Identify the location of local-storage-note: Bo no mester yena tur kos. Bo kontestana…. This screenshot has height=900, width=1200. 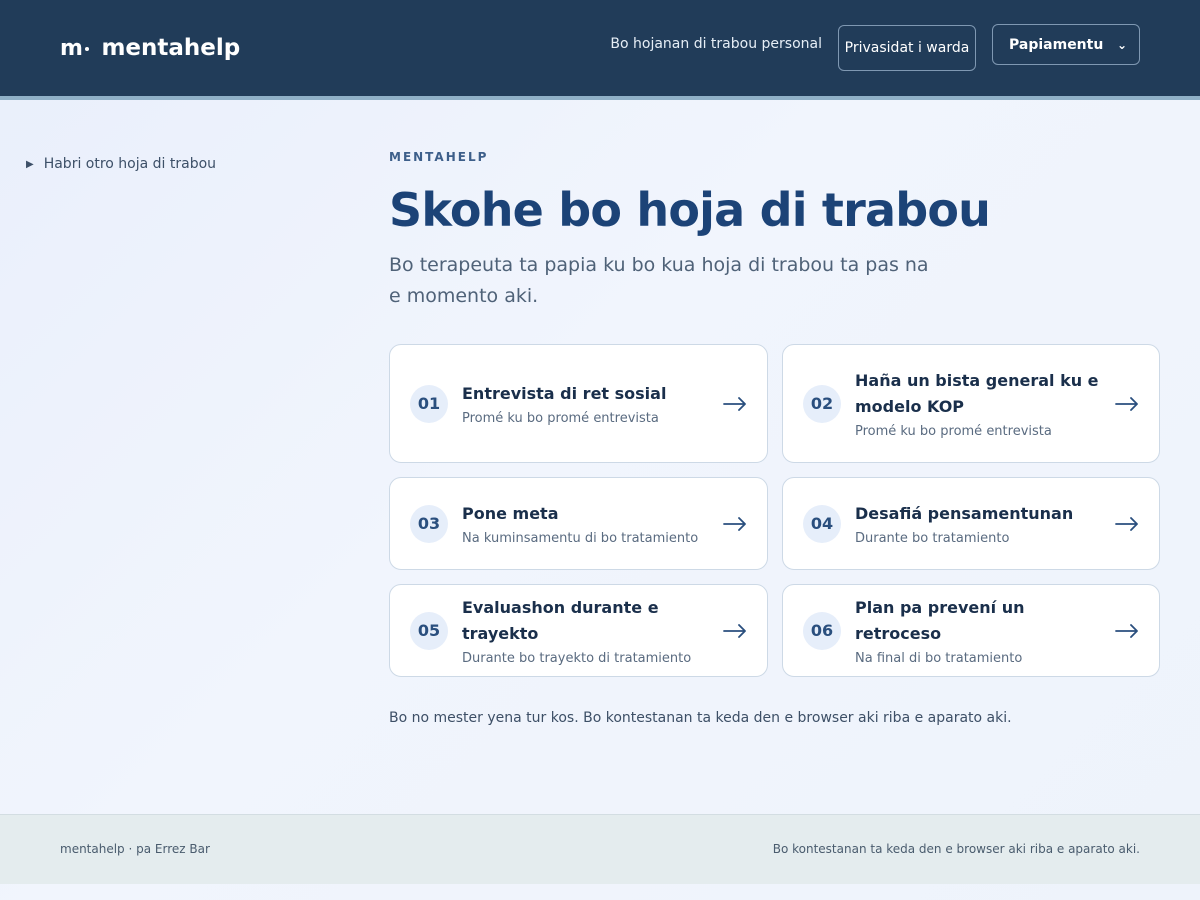
(700, 718).